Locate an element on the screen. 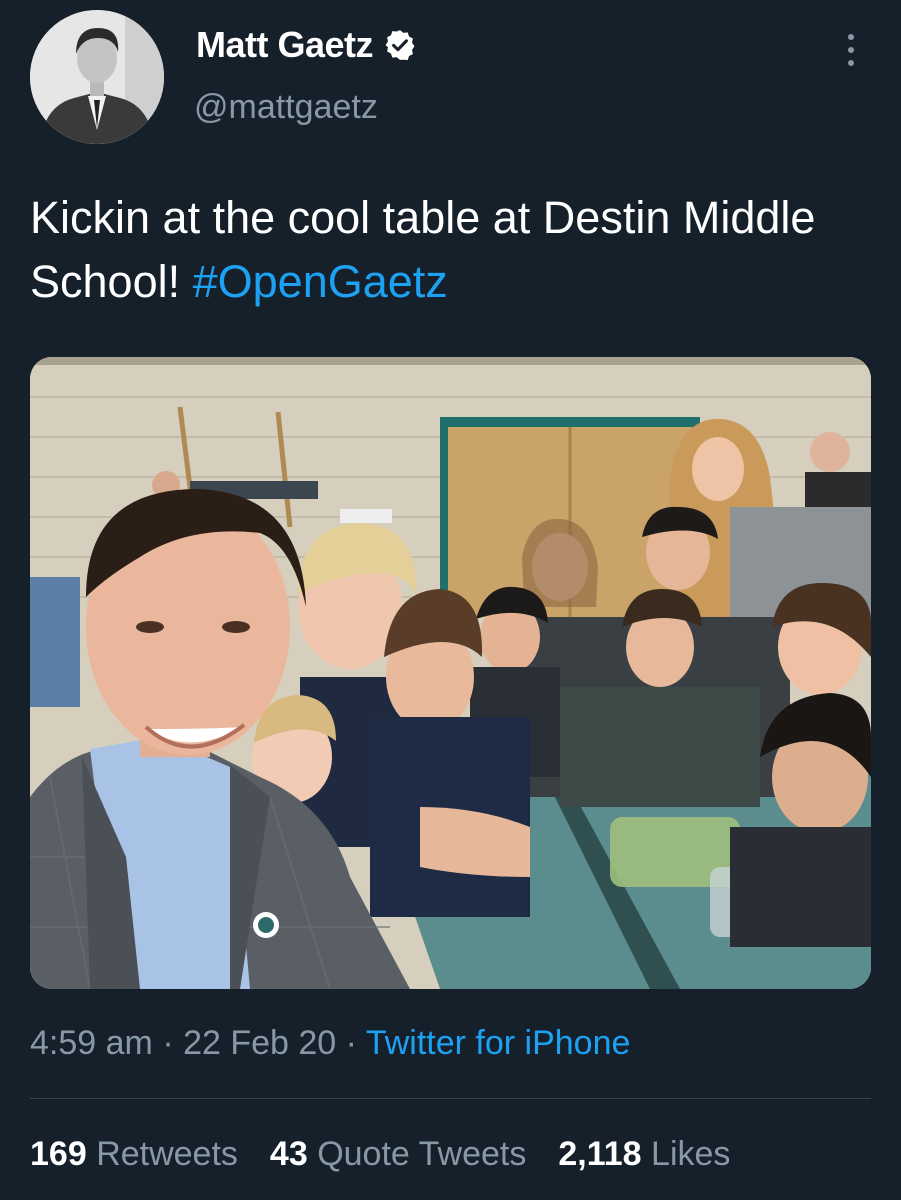 Image resolution: width=901 pixels, height=1200 pixels. more-vertical-icon is located at coordinates (851, 37).